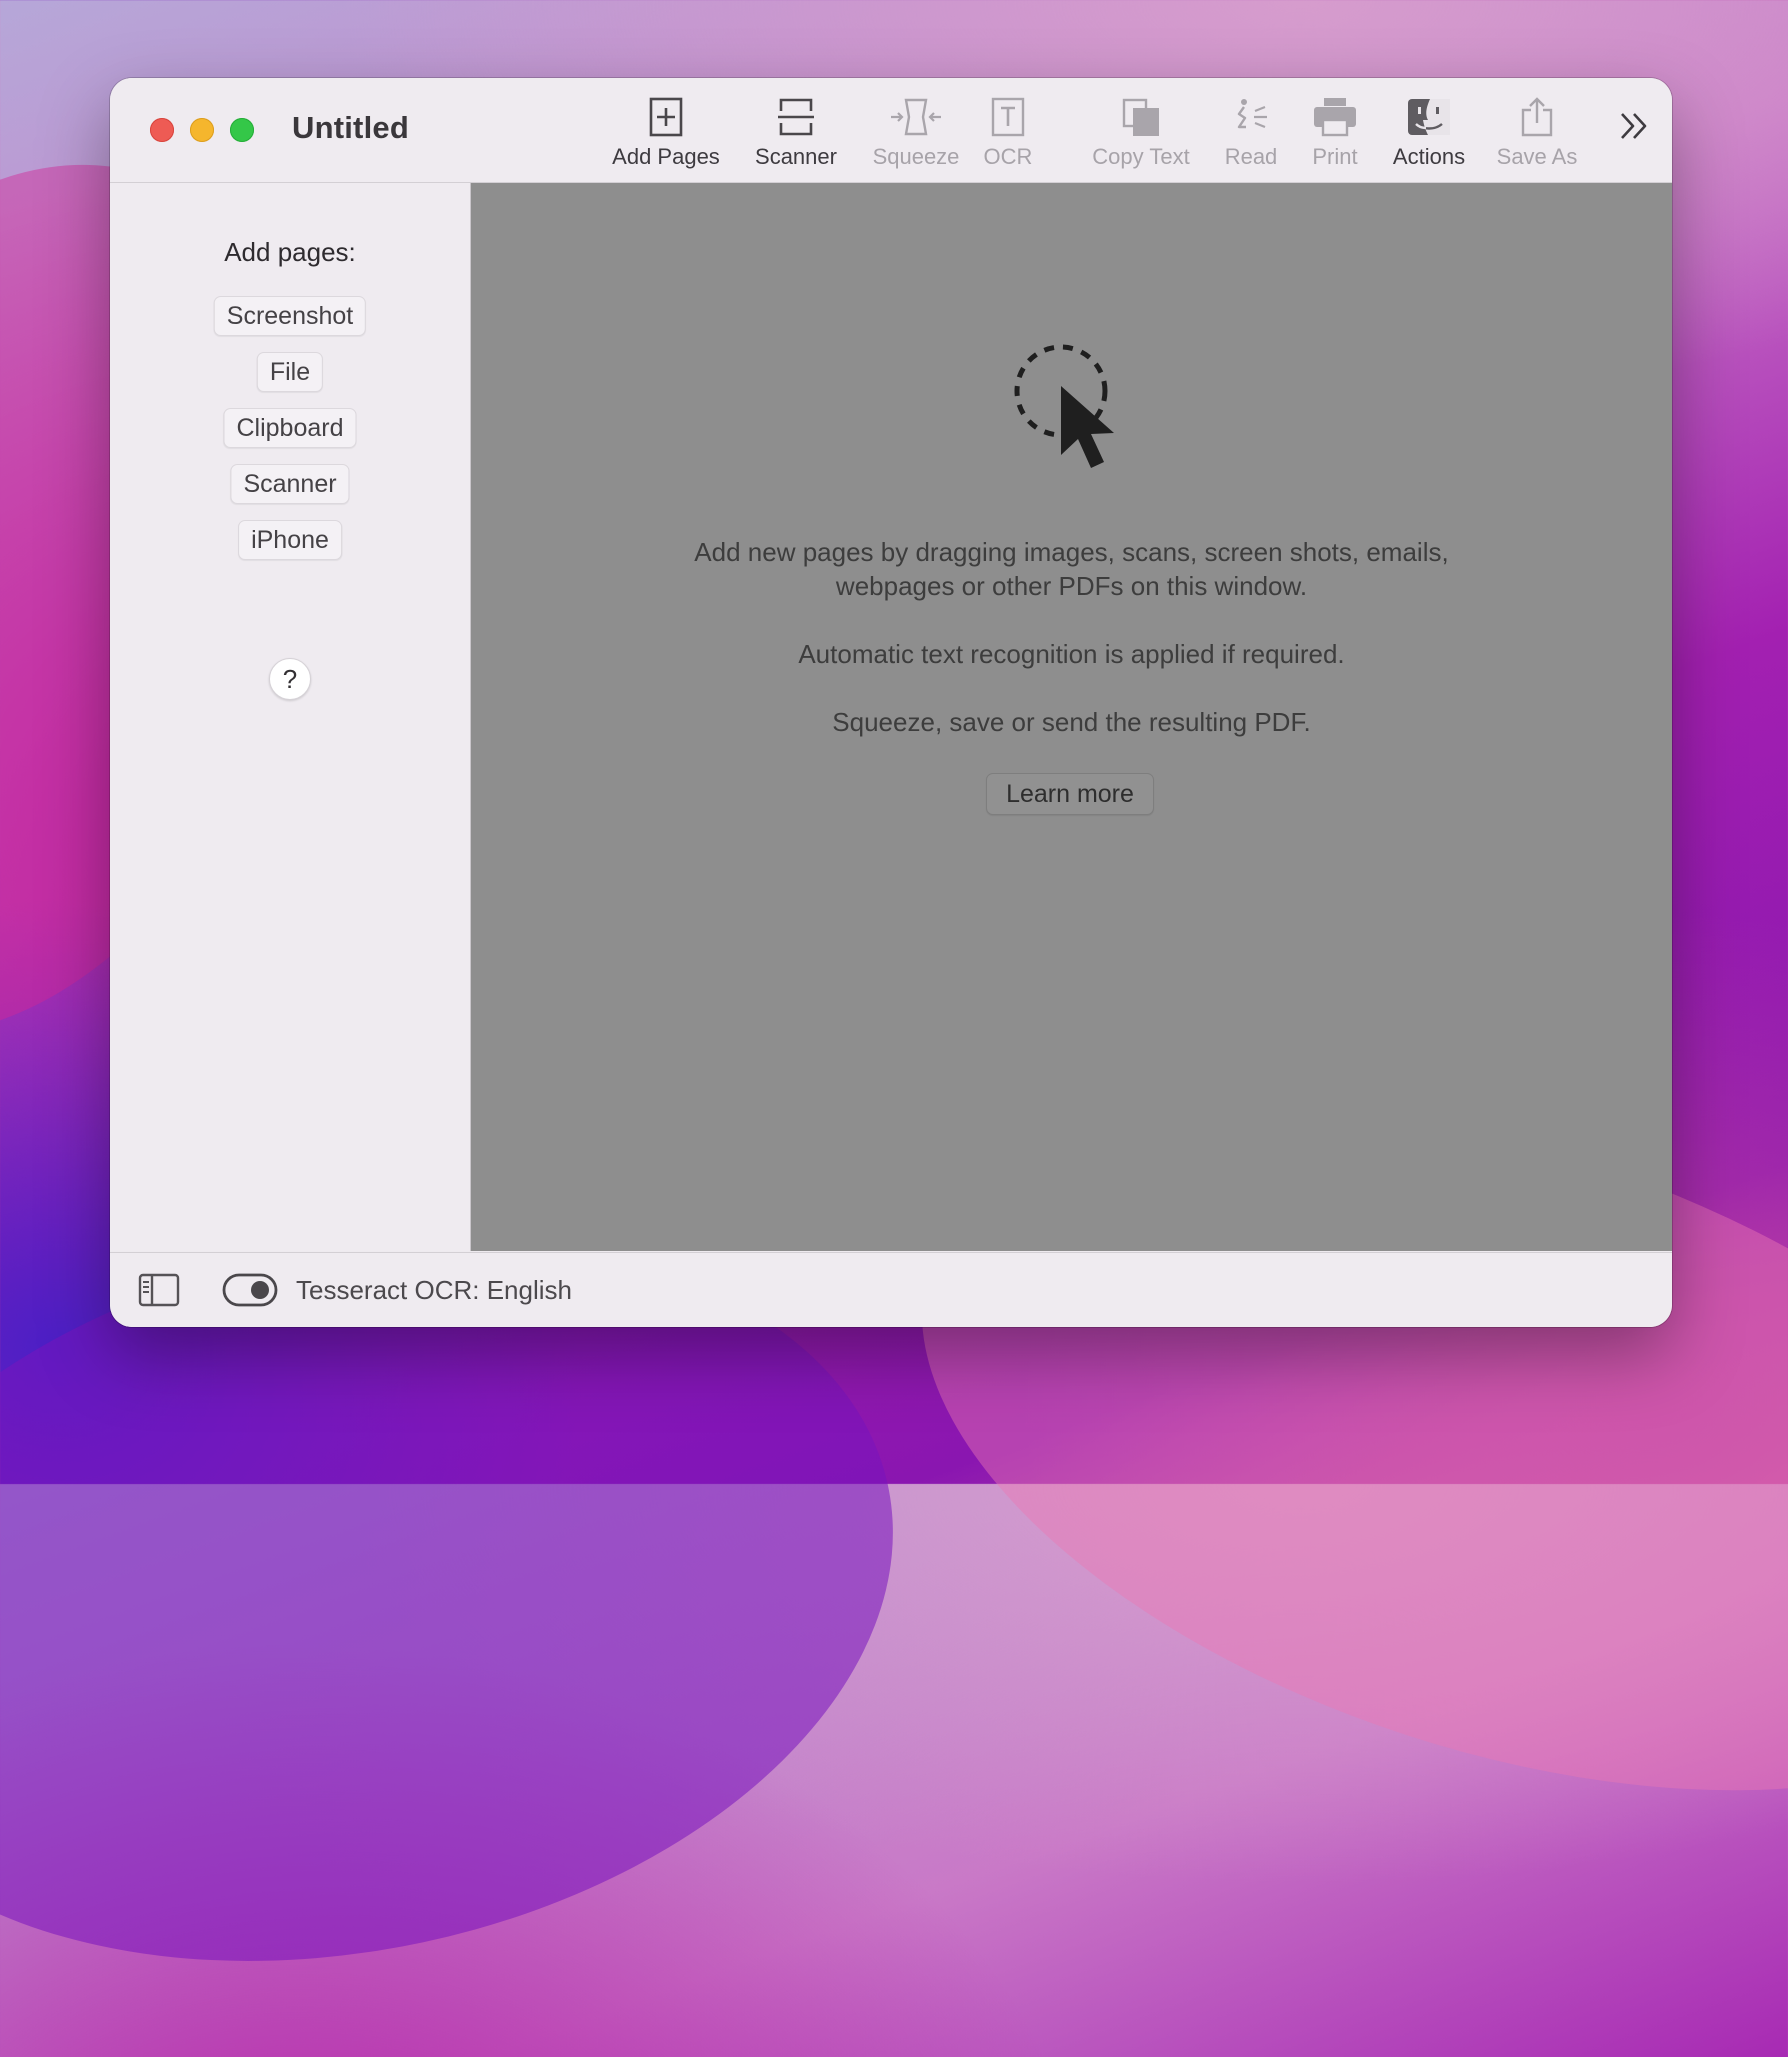  Describe the element at coordinates (290, 679) in the screenshot. I see `help-button: ?` at that location.